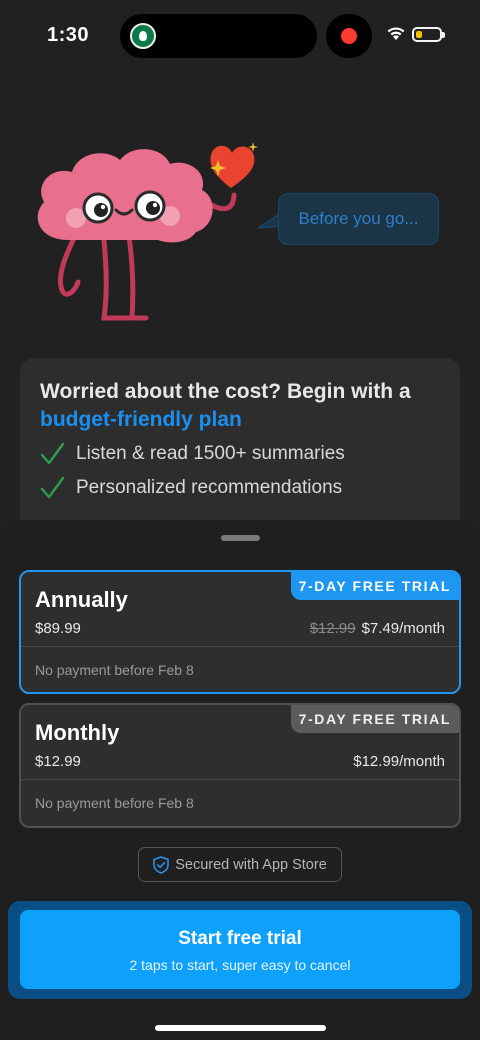 This screenshot has height=1040, width=480. I want to click on battery-icon, so click(428, 34).